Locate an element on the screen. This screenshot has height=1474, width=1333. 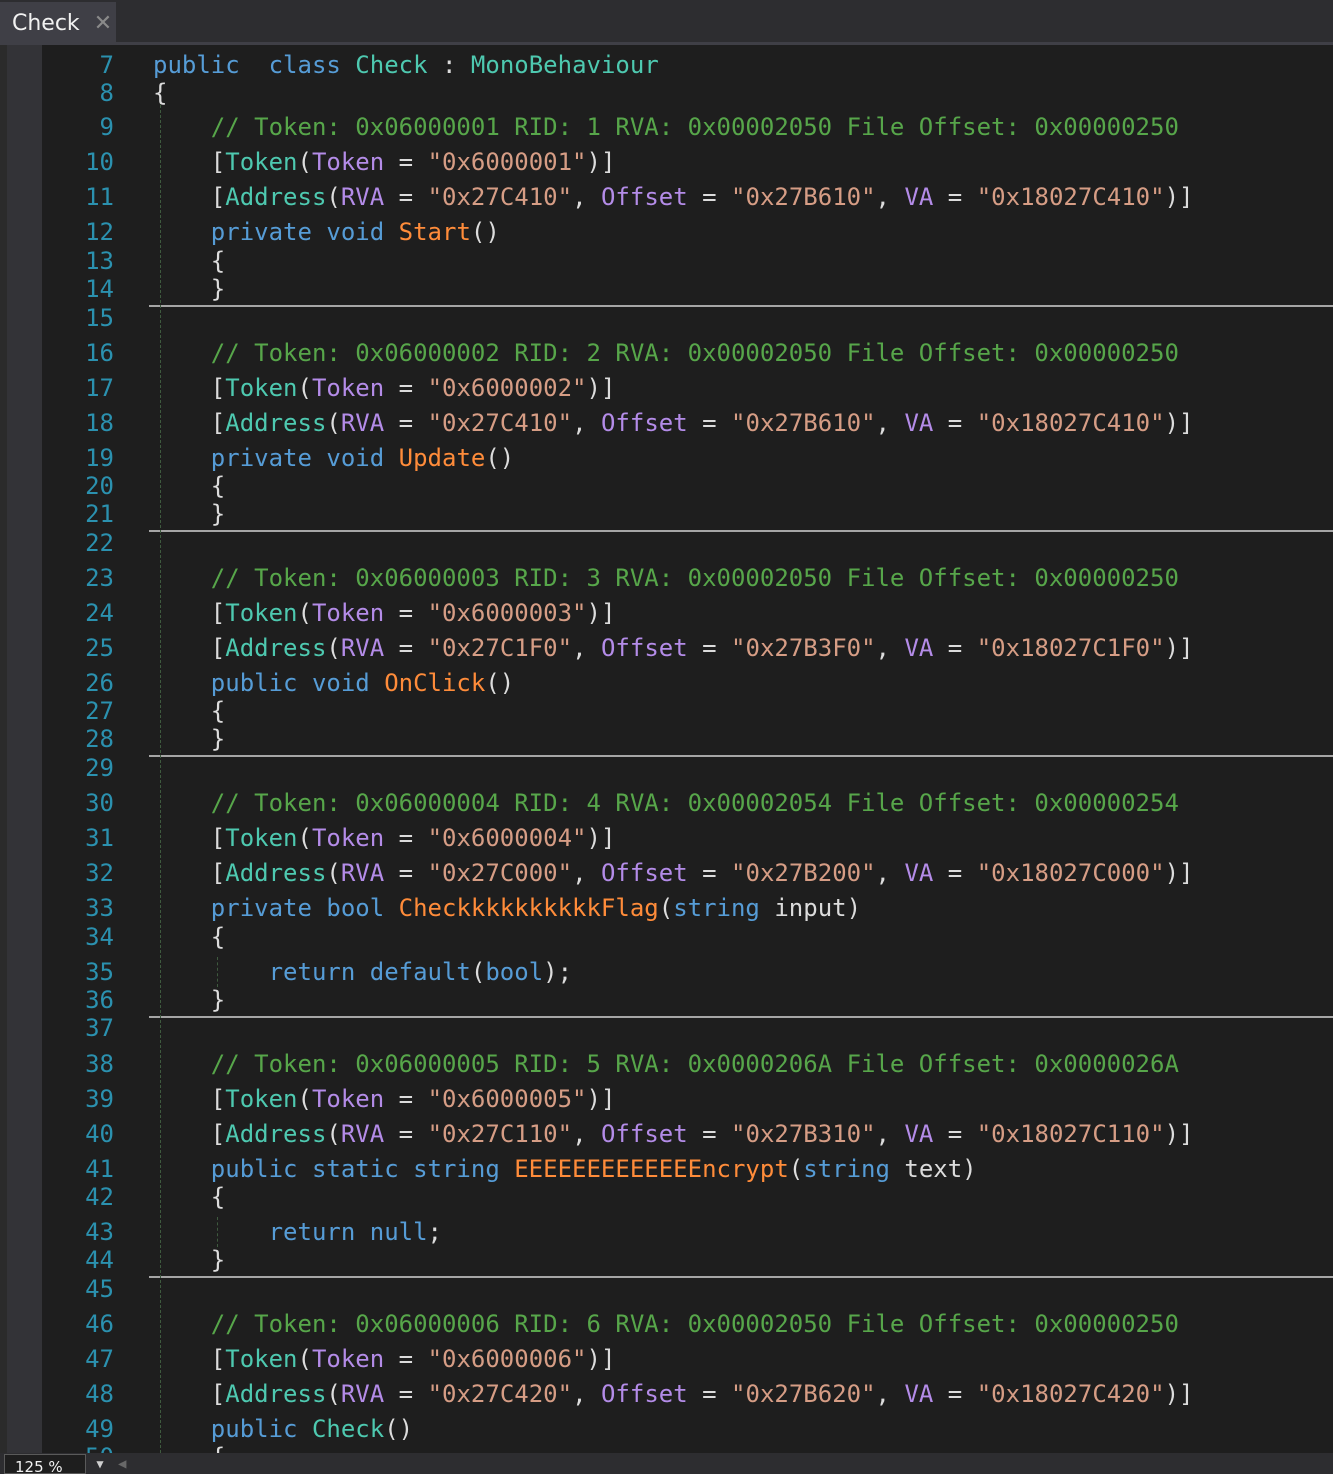
code-line: public class Check : MonoBehaviour is located at coordinates (406, 65).